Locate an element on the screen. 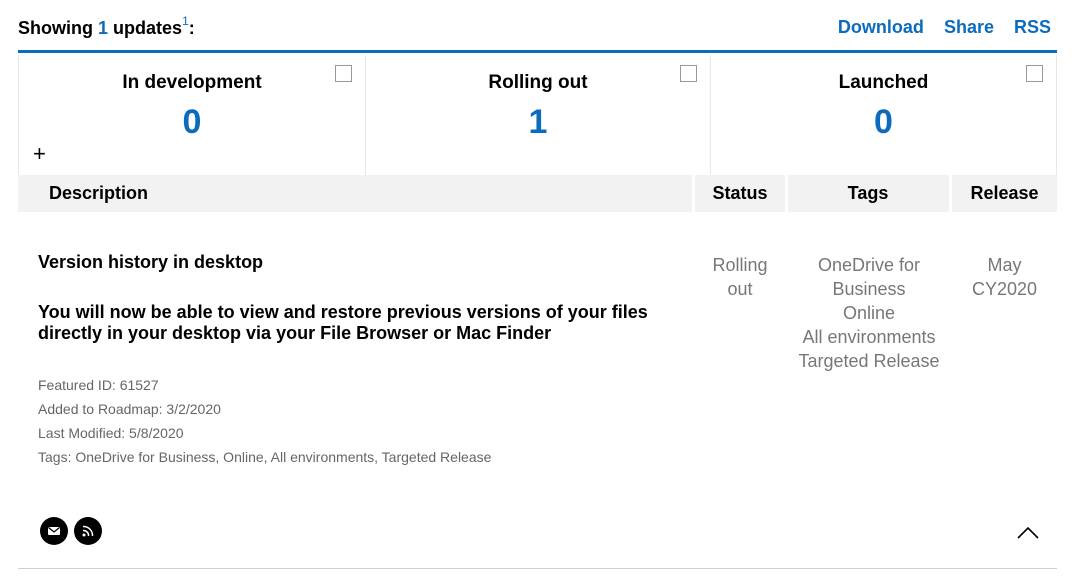 This screenshot has width=1077, height=581. stage-rolling-out: Rolling out 1 is located at coordinates (538, 115).